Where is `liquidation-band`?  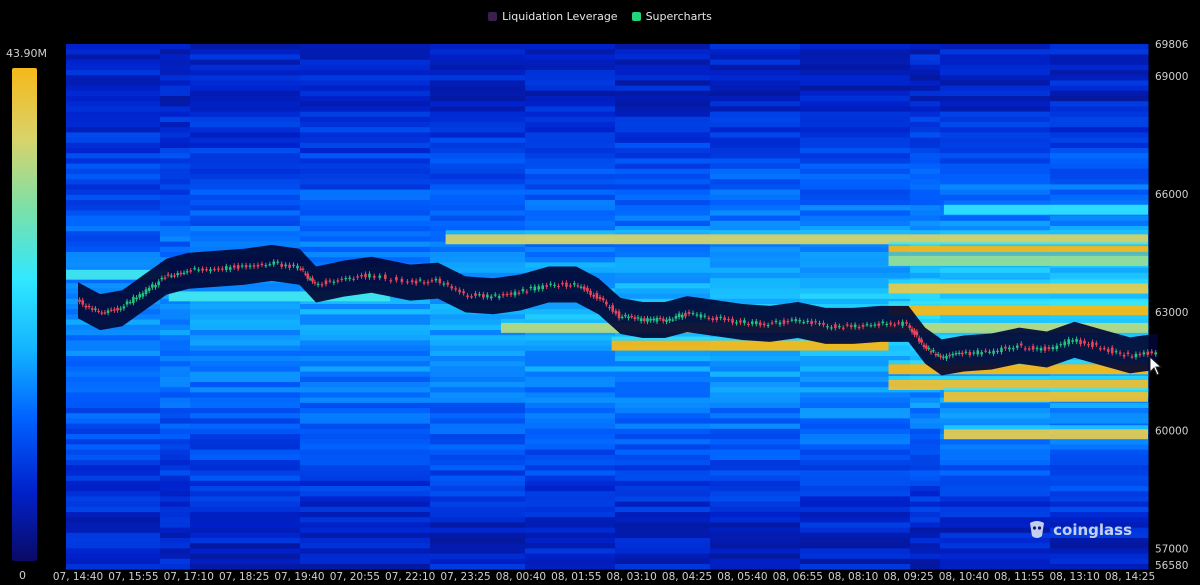
liquidation-band is located at coordinates (1018, 288).